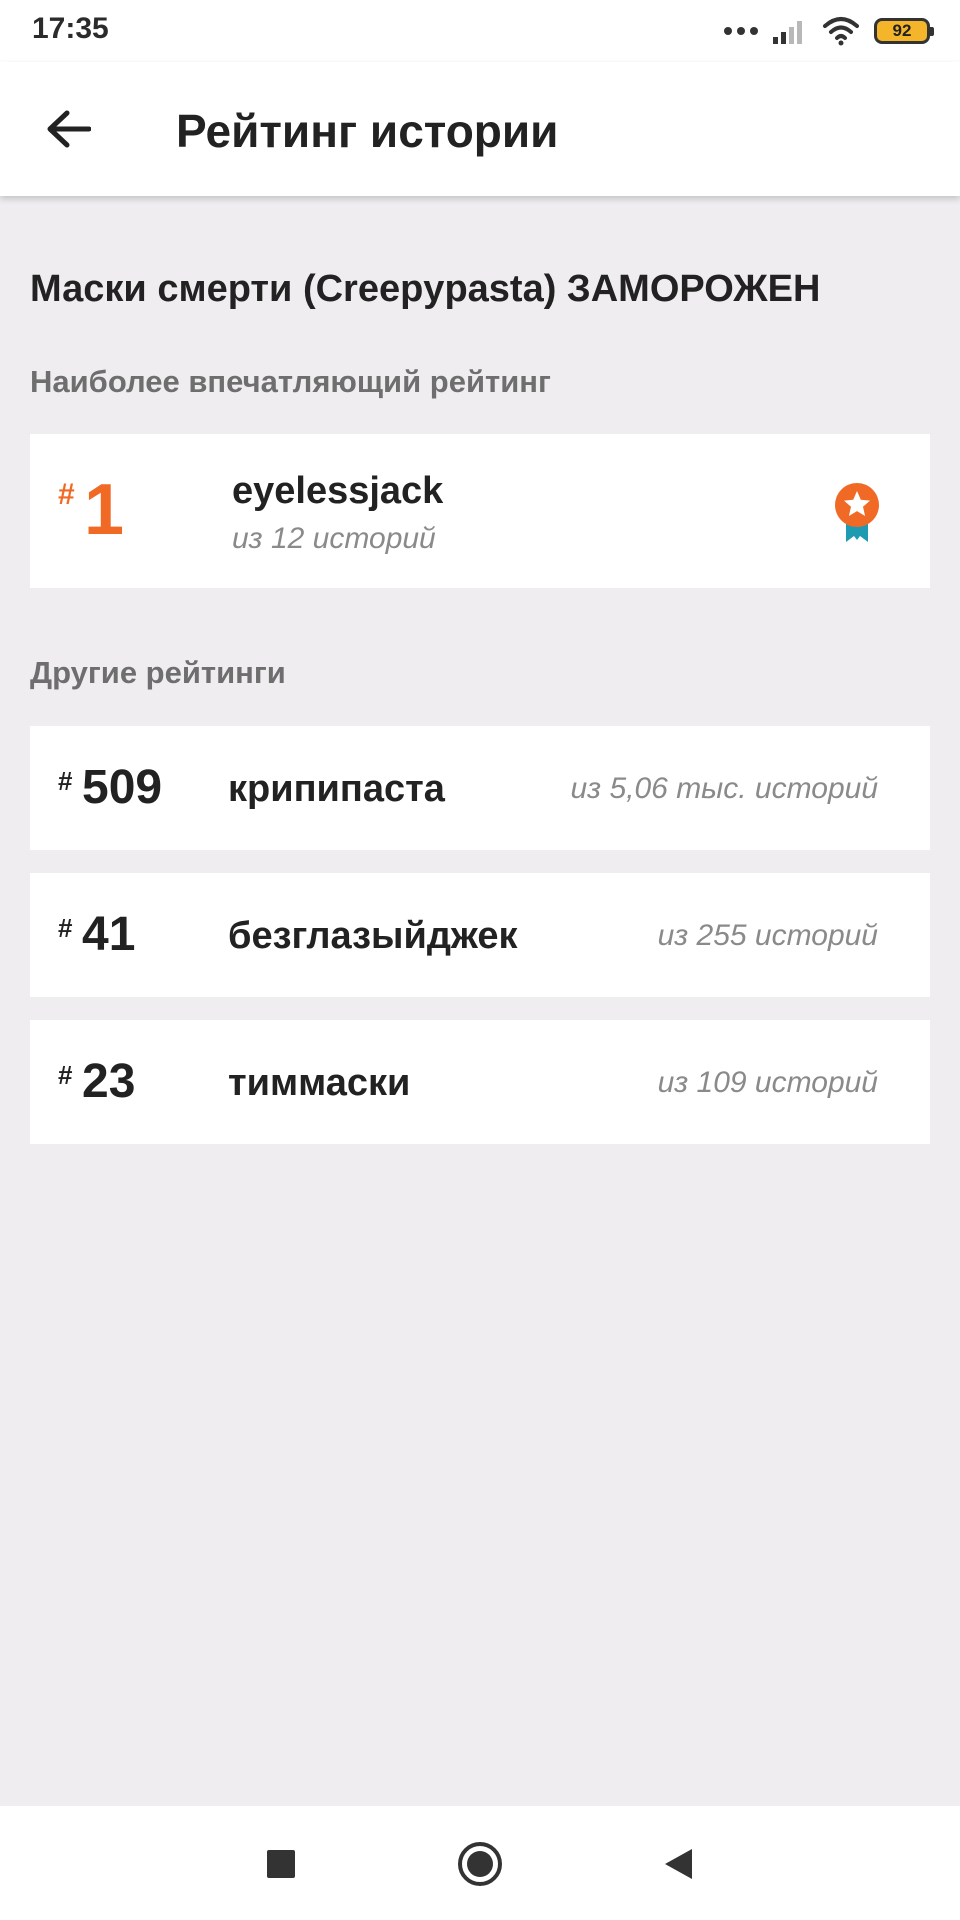 This screenshot has width=960, height=1920. Describe the element at coordinates (425, 289) in the screenshot. I see `story-title: Маски смерти (Creepypasta) ЗАМОРОЖЕН` at that location.